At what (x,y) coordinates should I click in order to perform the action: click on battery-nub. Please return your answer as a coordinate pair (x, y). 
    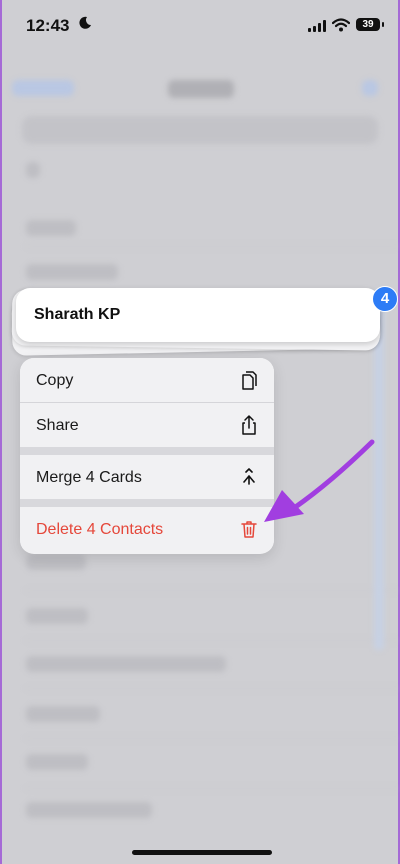
    Looking at the image, I should click on (383, 24).